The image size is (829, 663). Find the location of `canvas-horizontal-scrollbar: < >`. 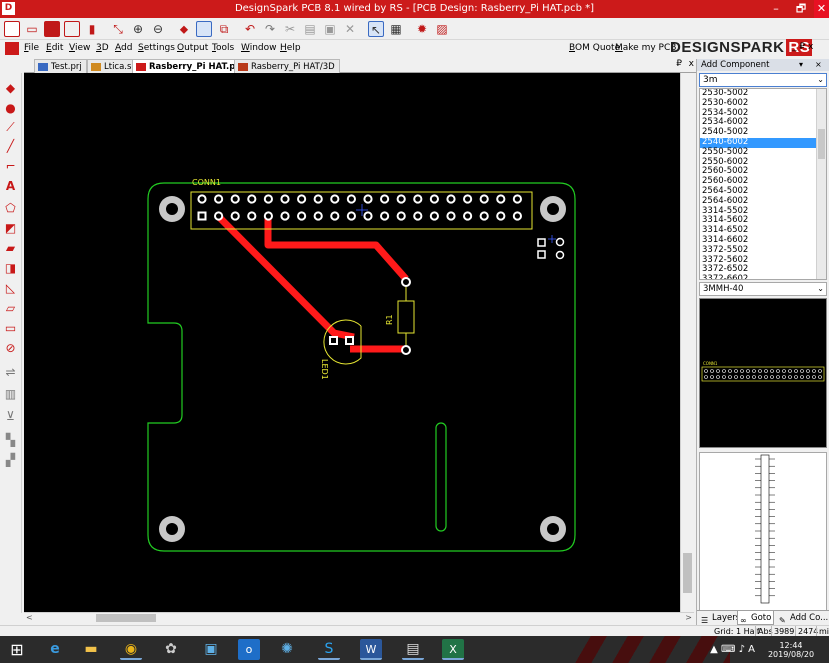

canvas-horizontal-scrollbar: < > is located at coordinates (359, 617).